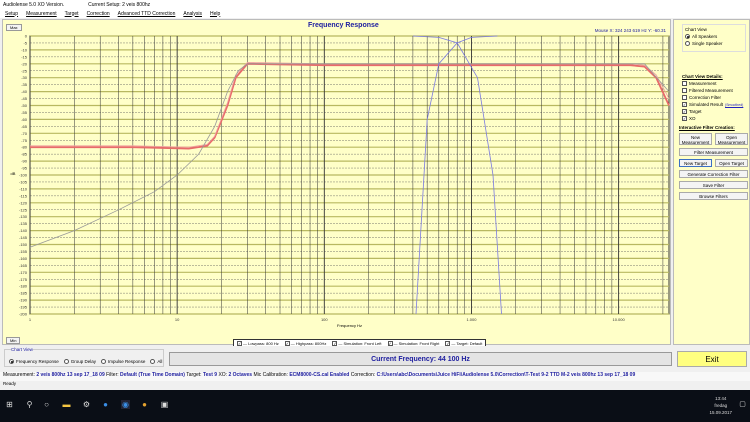 This screenshot has width=750, height=422. I want to click on radio-all-speakers: All Speakers, so click(714, 36).